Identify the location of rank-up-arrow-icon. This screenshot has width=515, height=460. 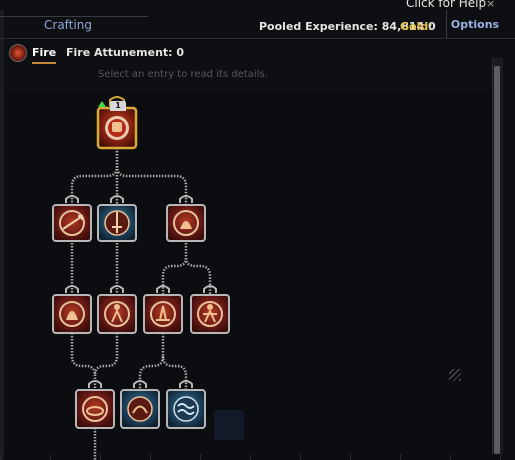
(102, 104).